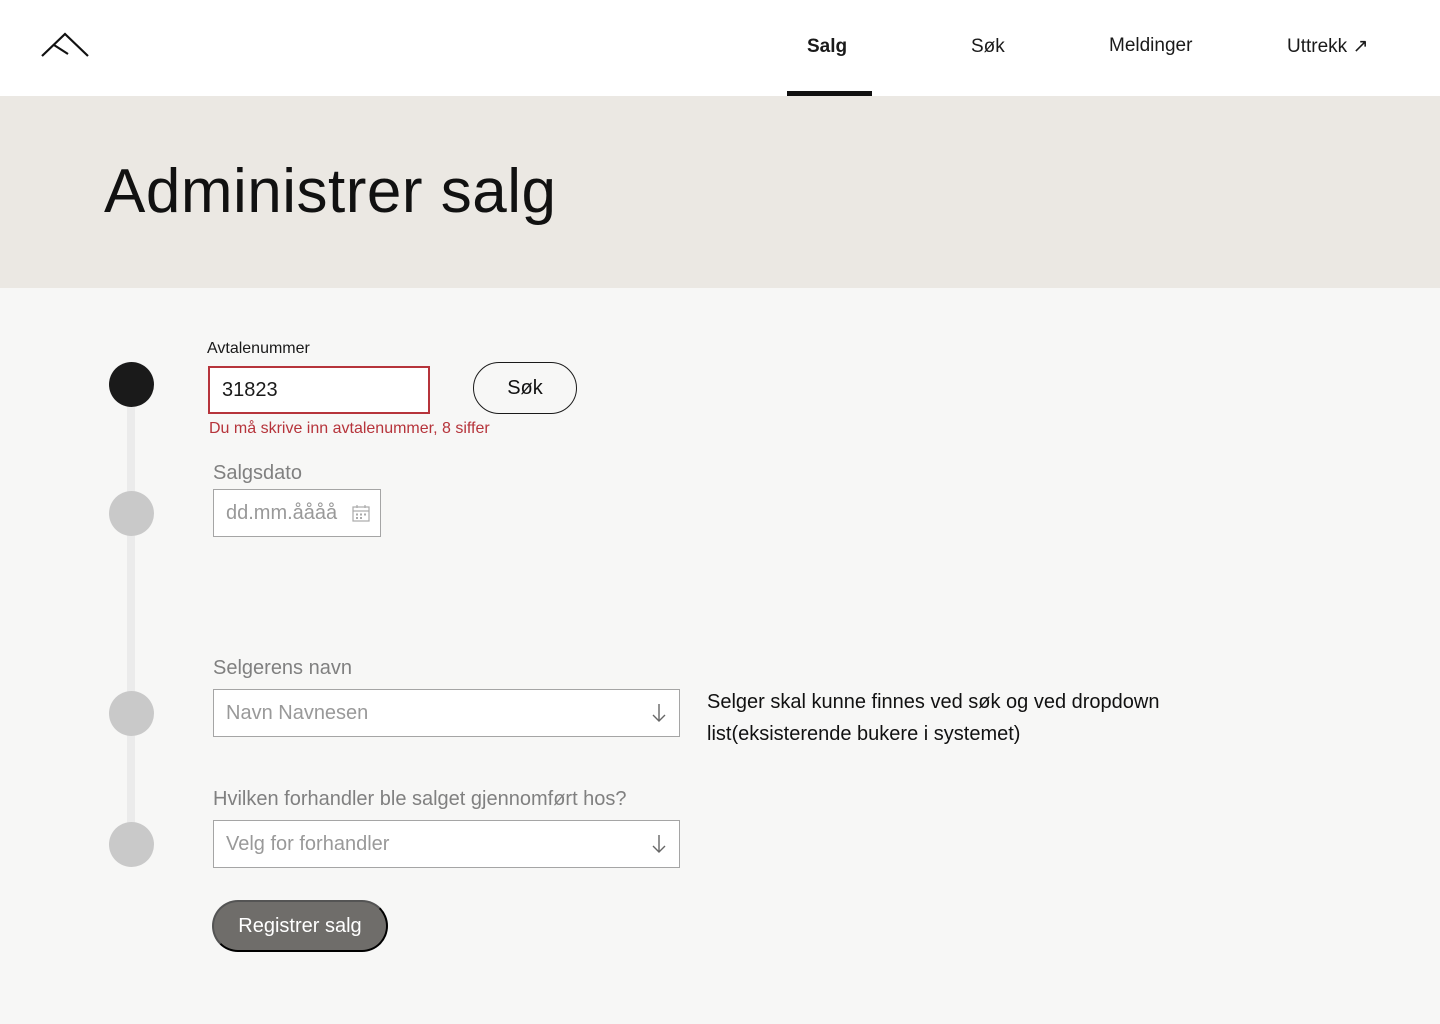 This screenshot has height=1024, width=1440. Describe the element at coordinates (131, 713) in the screenshot. I see `step-indicator-seller` at that location.